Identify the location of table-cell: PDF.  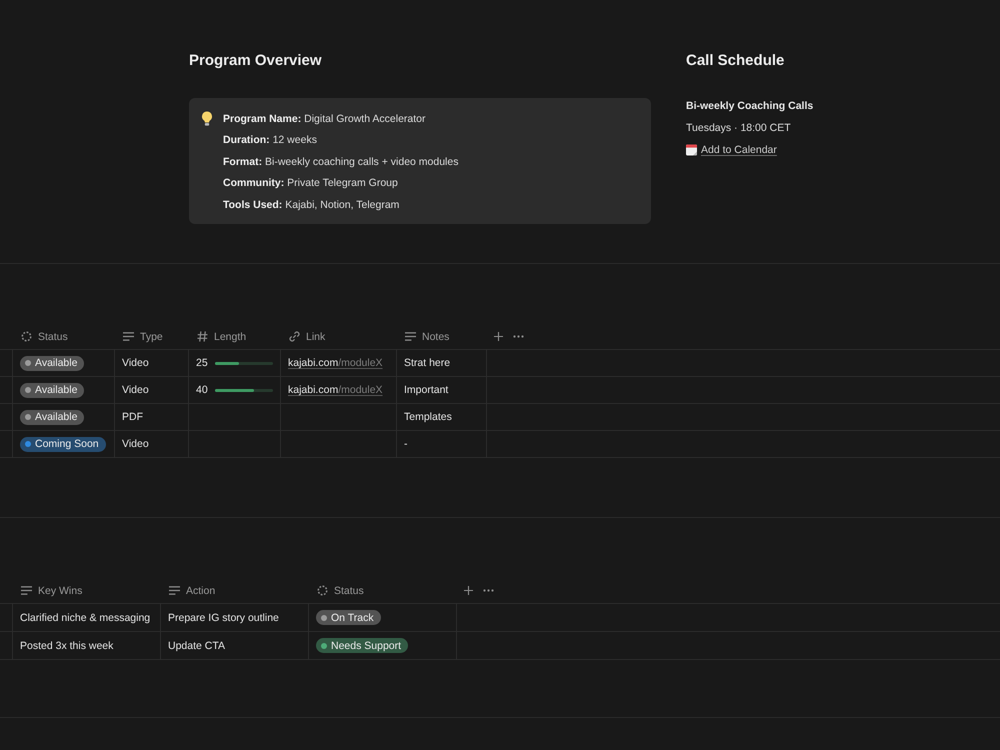
(152, 417).